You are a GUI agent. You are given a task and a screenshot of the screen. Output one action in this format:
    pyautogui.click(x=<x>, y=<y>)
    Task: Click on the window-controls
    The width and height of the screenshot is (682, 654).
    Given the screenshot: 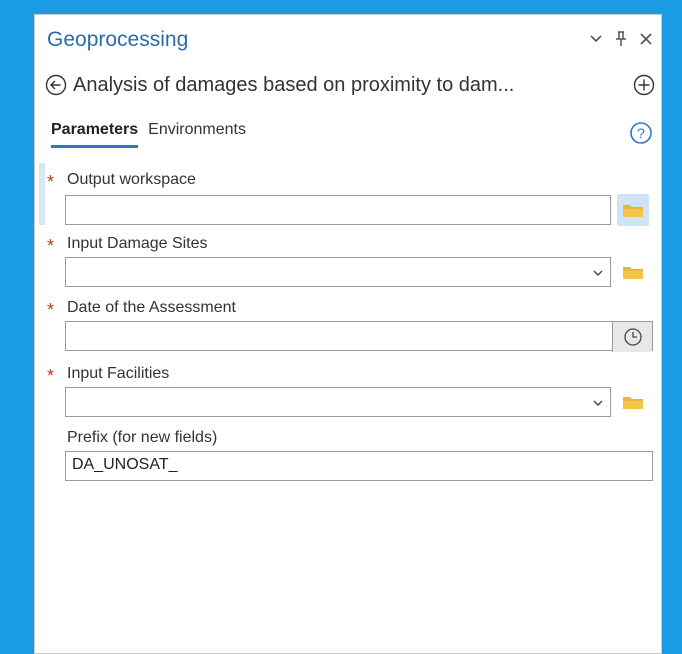 What is the action you would take?
    pyautogui.click(x=621, y=39)
    